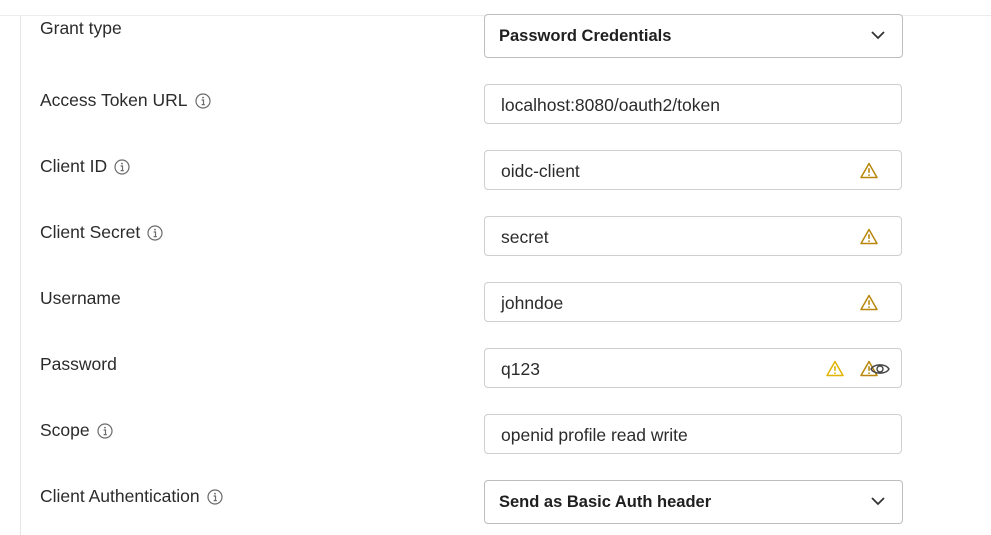 The width and height of the screenshot is (991, 535). I want to click on client-authentication-label: Client Authentication, so click(131, 496).